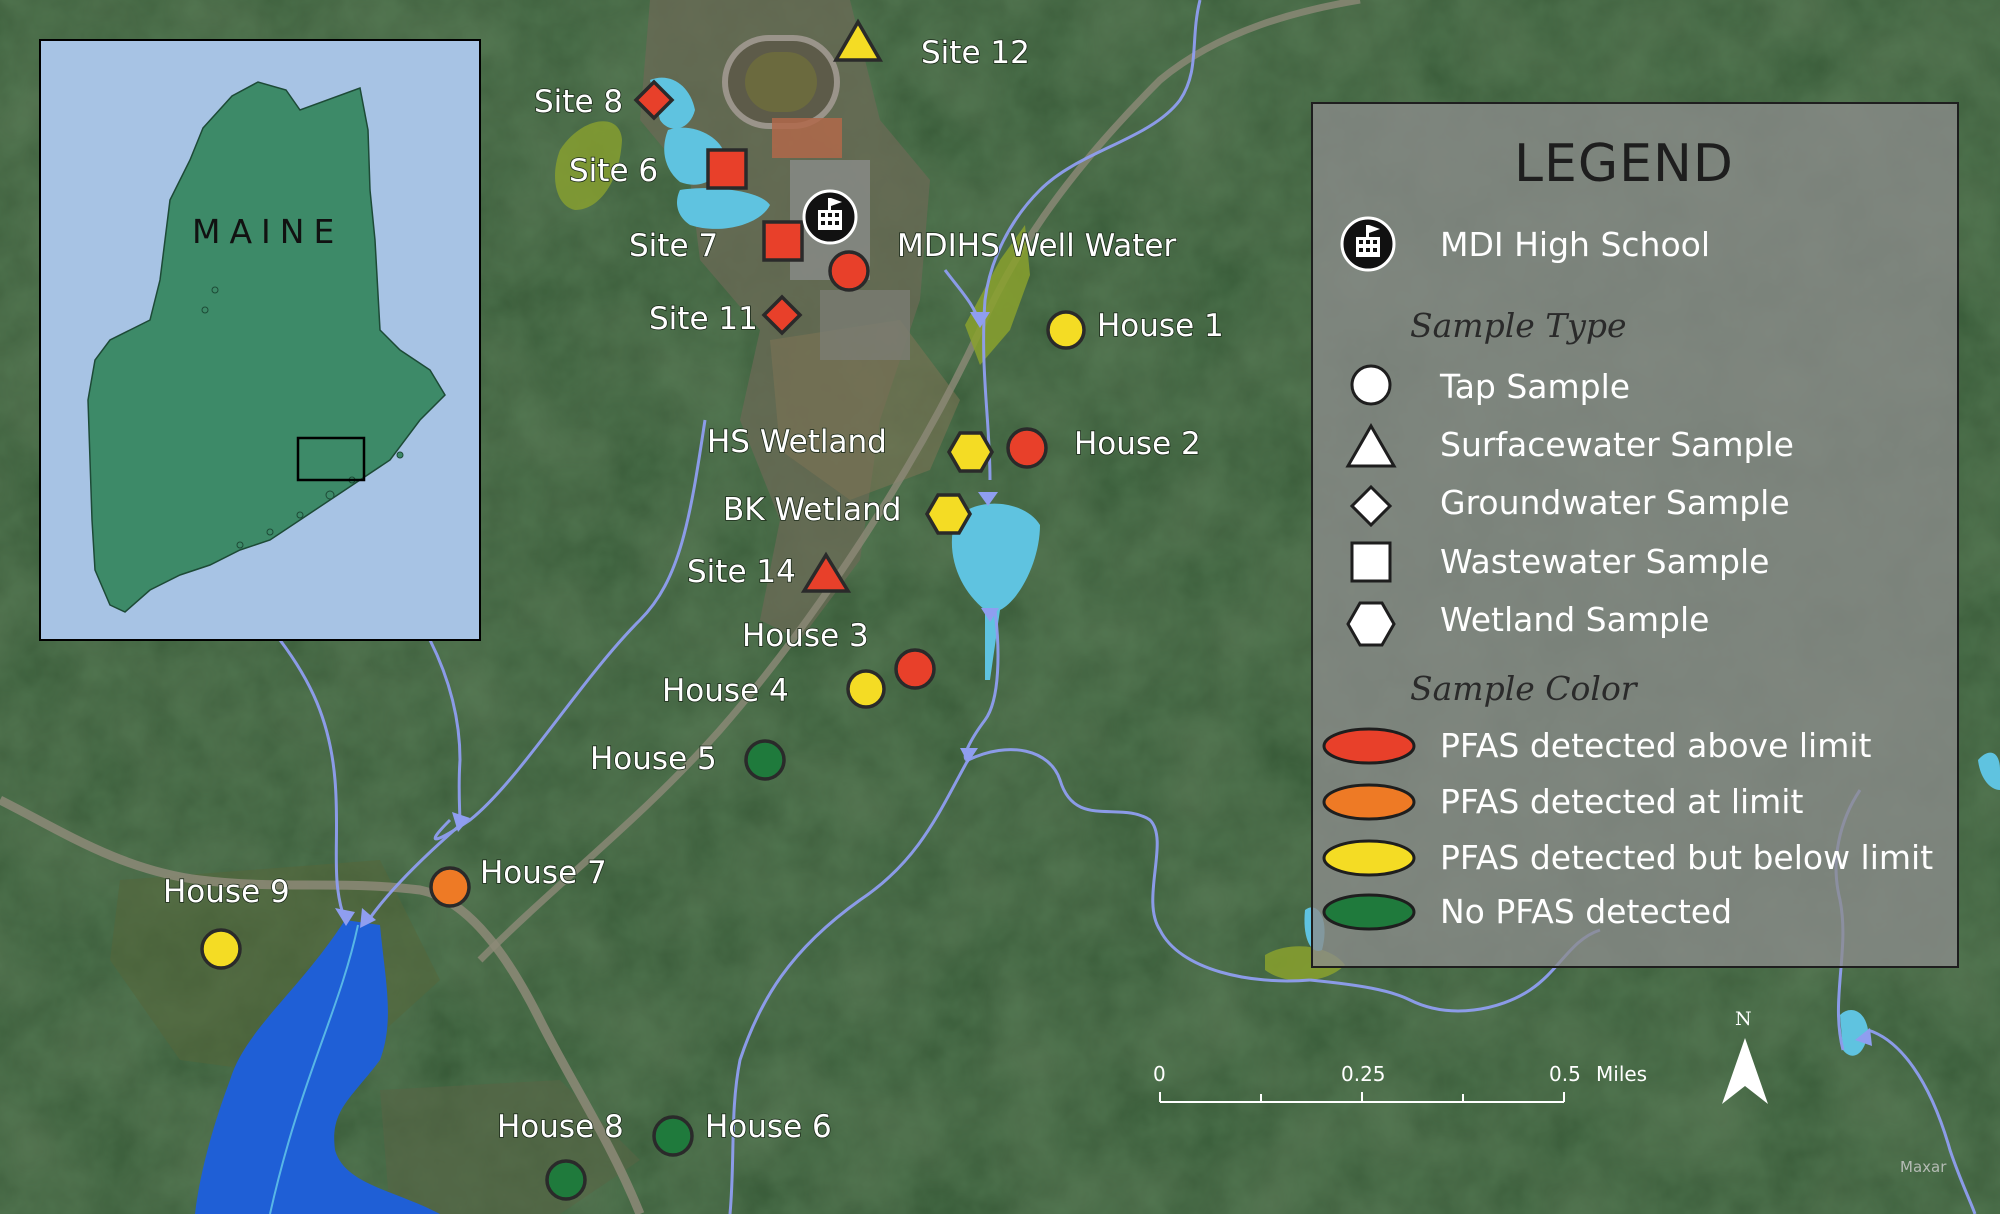  I want to click on label-house-3: House 3, so click(805, 636).